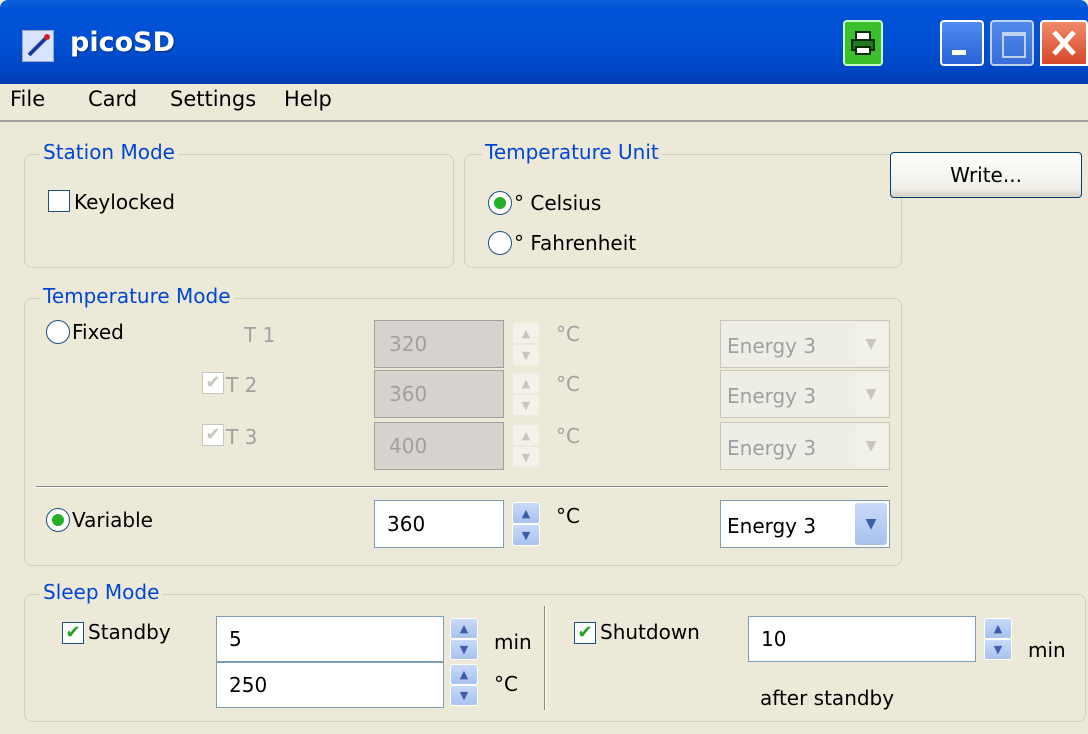 The height and width of the screenshot is (734, 1088). What do you see at coordinates (213, 383) in the screenshot?
I see `t2-checkbox: ✔` at bounding box center [213, 383].